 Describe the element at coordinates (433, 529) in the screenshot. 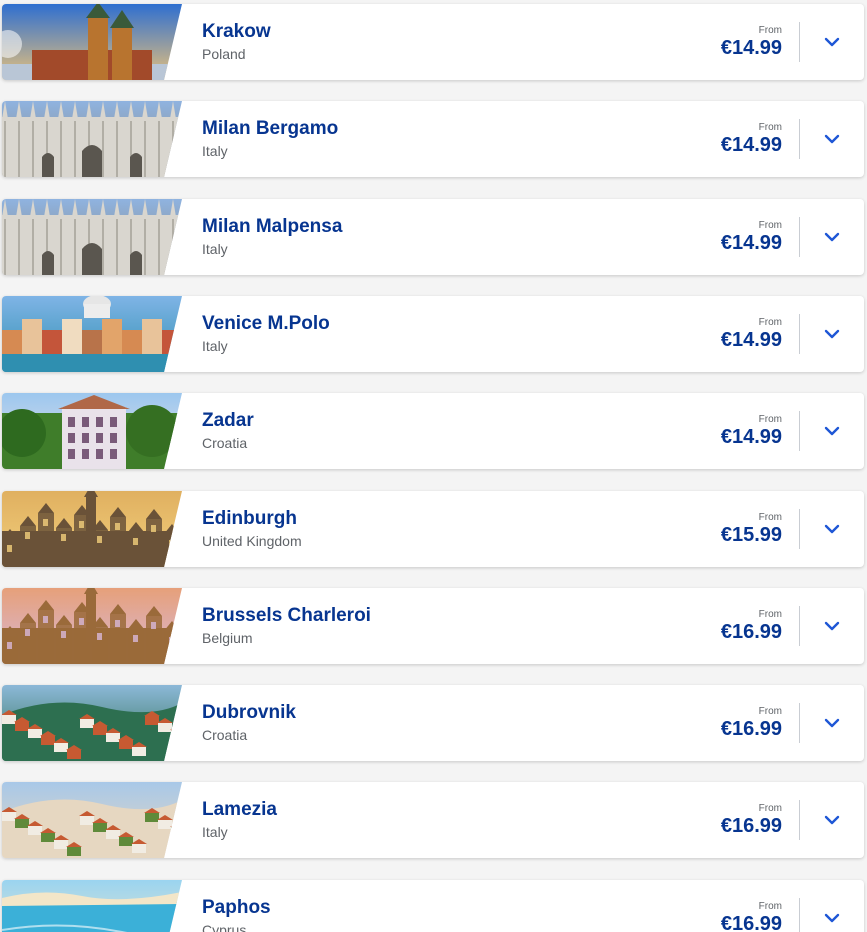

I see `destination-card: Edinburgh United Kingdom From €15.99` at that location.